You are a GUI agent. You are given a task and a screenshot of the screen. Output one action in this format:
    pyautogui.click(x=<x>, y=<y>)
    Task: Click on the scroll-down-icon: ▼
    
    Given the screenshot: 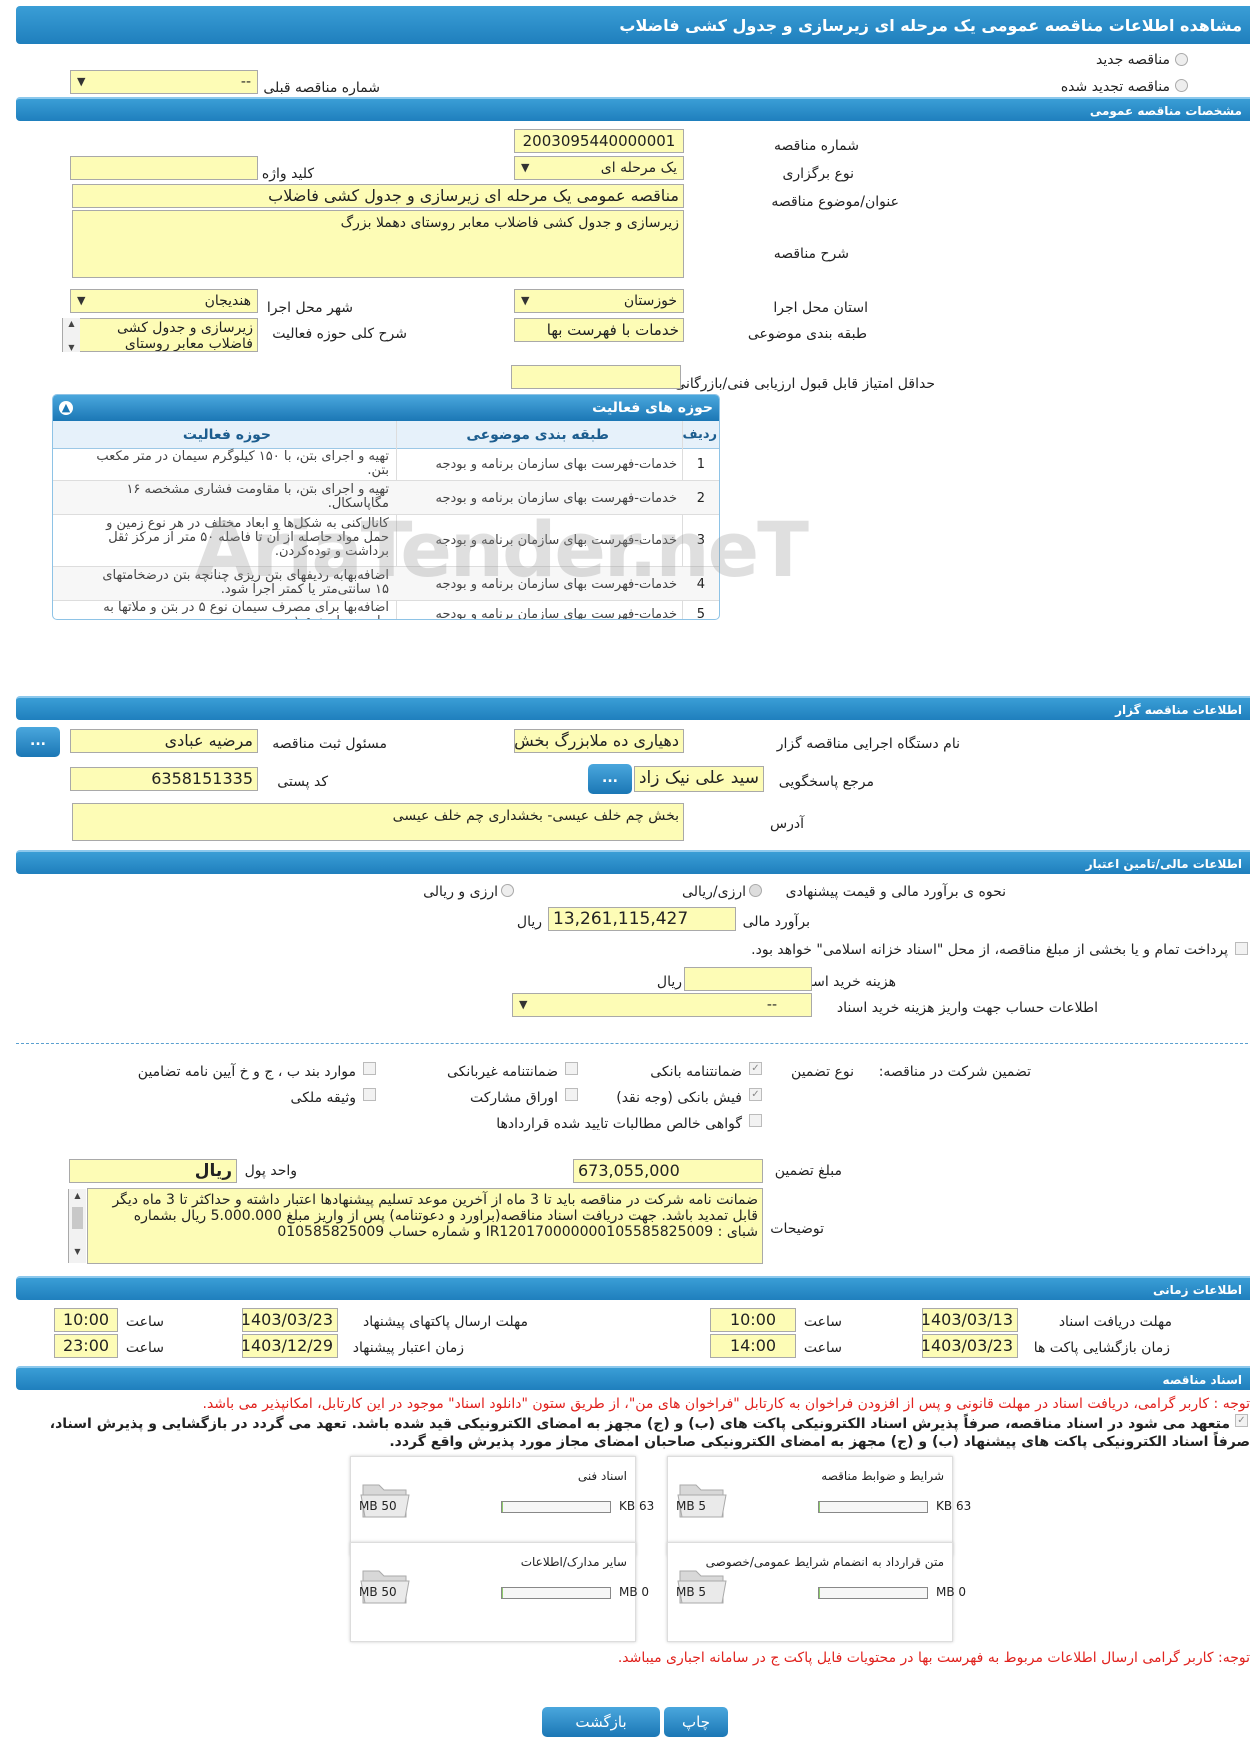 What is the action you would take?
    pyautogui.click(x=77, y=1252)
    